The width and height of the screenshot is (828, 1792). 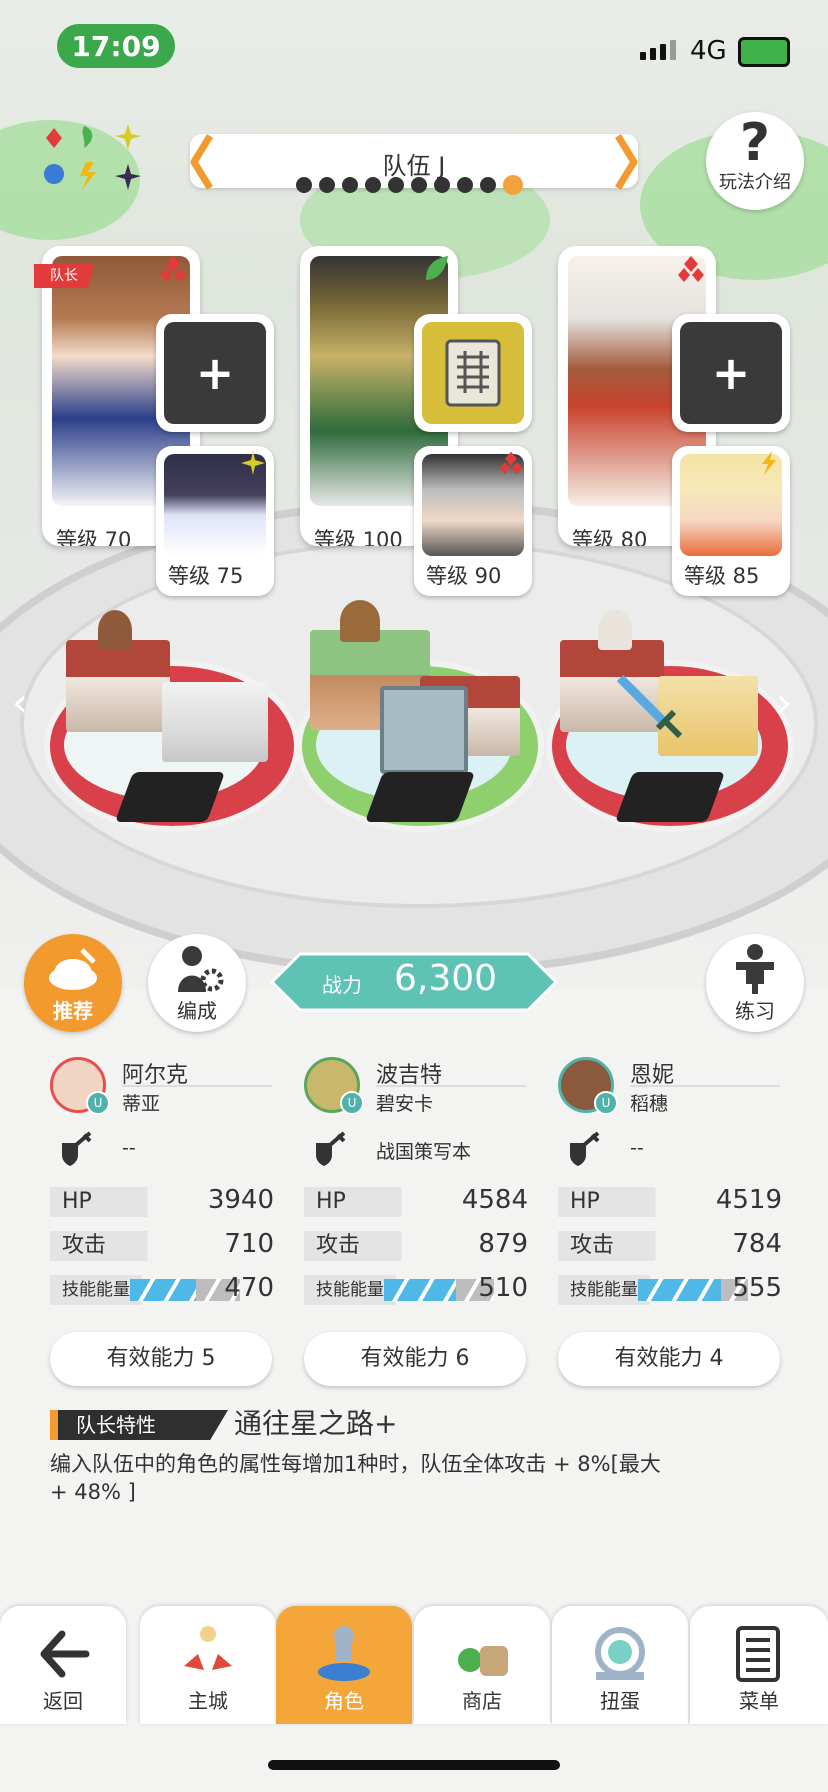 I want to click on leader-badge: 队长, so click(x=64, y=276).